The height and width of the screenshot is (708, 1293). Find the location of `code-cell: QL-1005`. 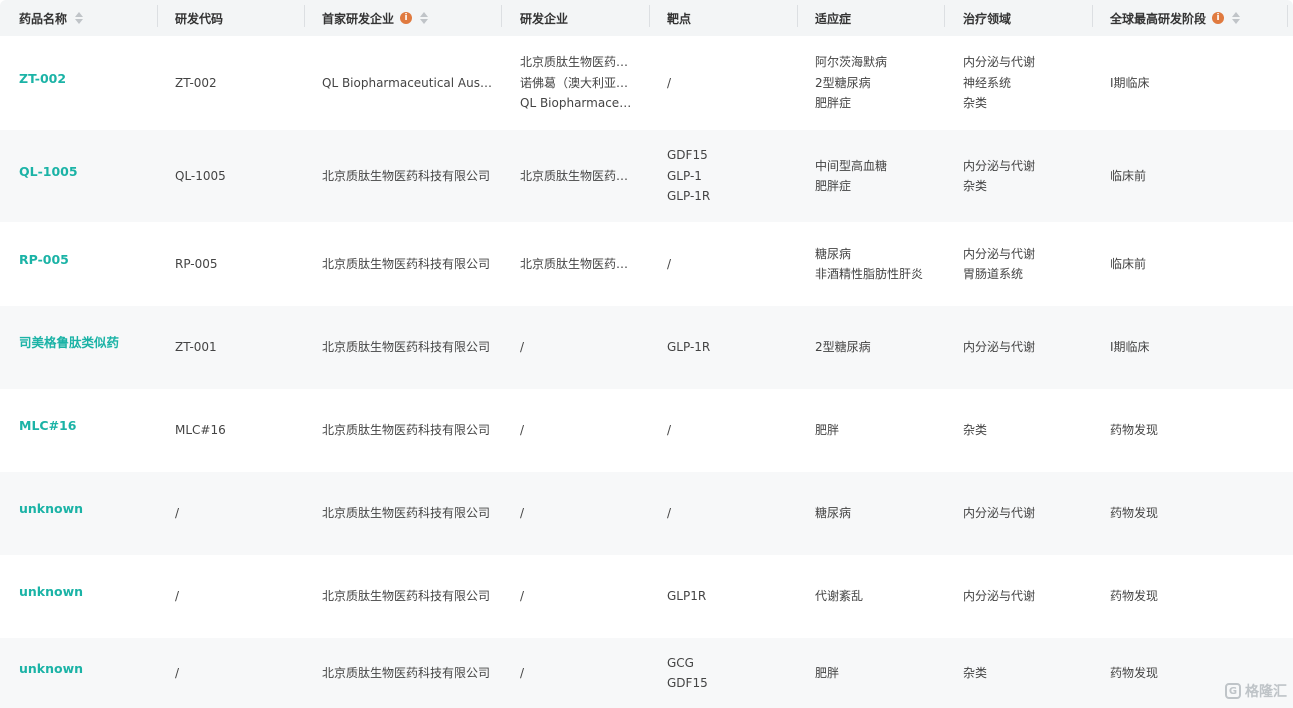

code-cell: QL-1005 is located at coordinates (240, 176).